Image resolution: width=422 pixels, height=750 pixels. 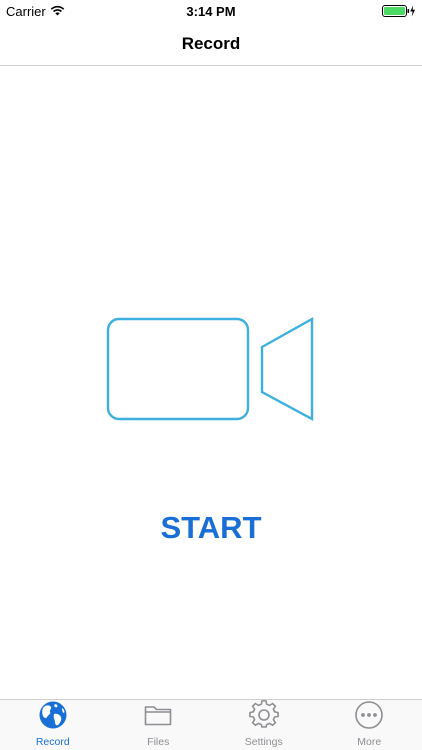 I want to click on tab-label-more: More, so click(x=369, y=742).